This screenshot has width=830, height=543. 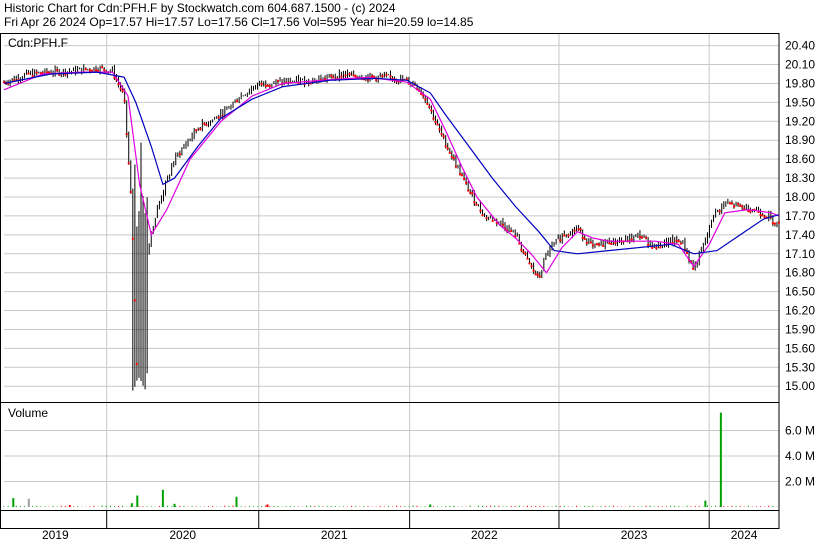 What do you see at coordinates (55, 535) in the screenshot?
I see `x-tick-label: 2019` at bounding box center [55, 535].